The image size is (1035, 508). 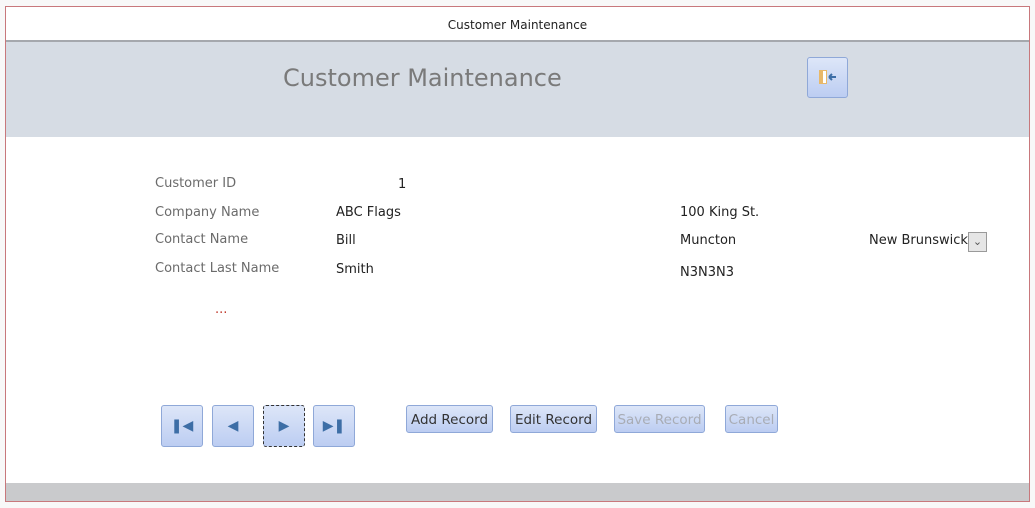 I want to click on previous-record-button: ◀, so click(x=233, y=426).